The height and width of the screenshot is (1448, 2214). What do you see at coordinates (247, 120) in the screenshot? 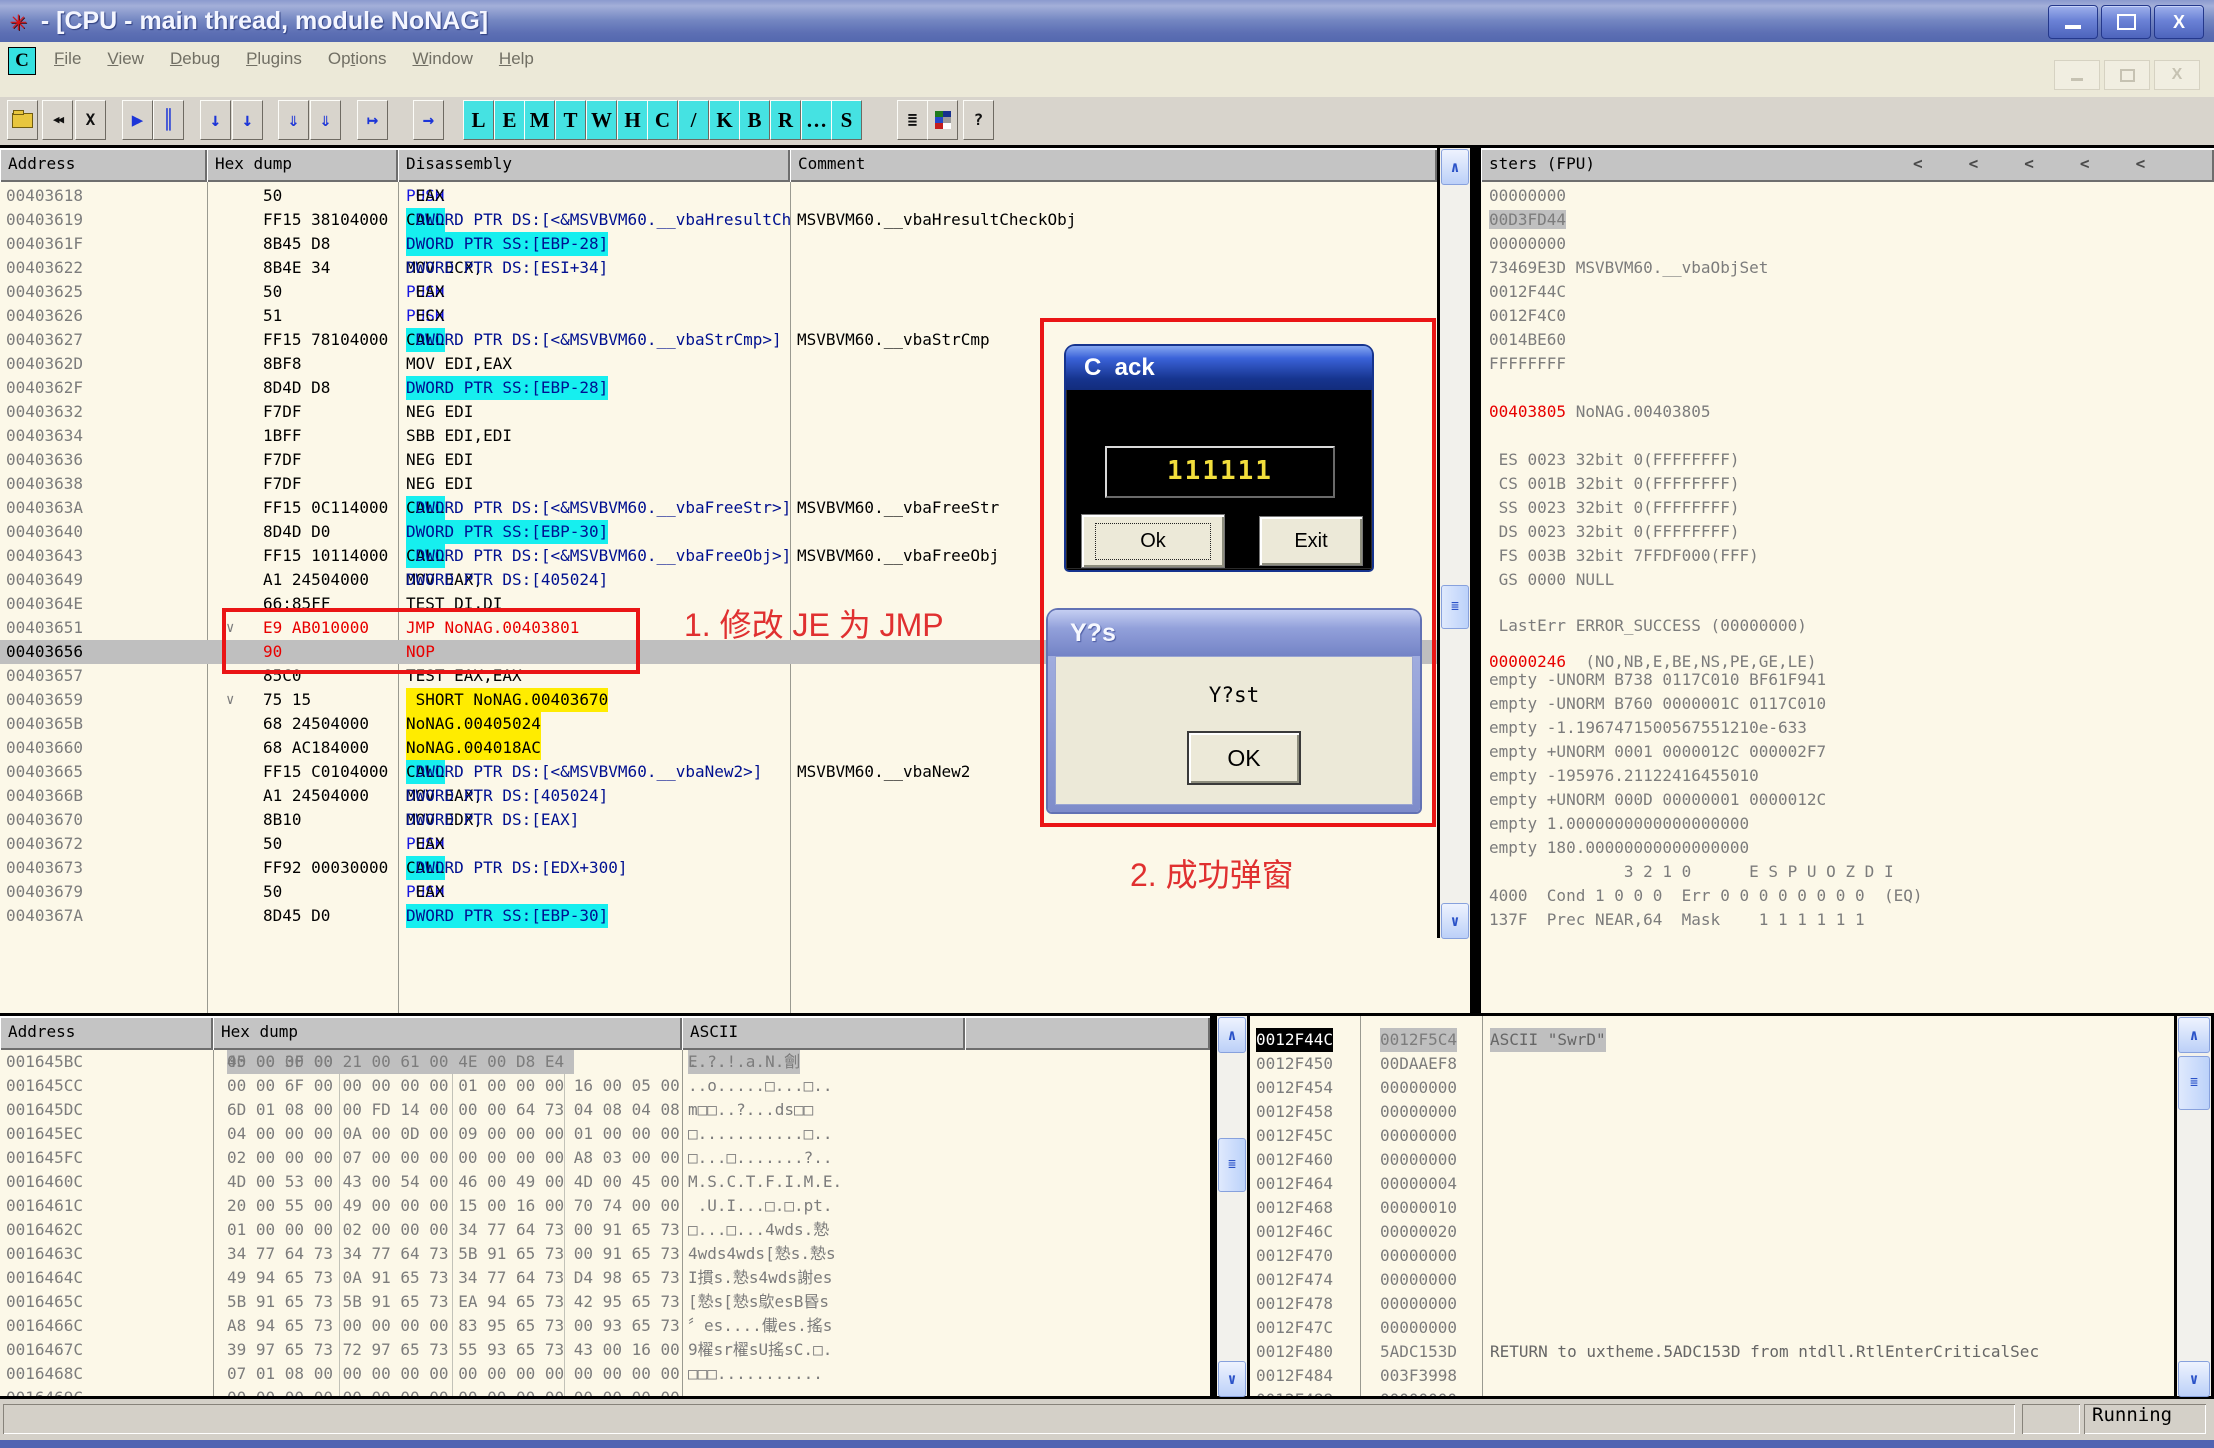
I see `step-over-button: ↓` at bounding box center [247, 120].